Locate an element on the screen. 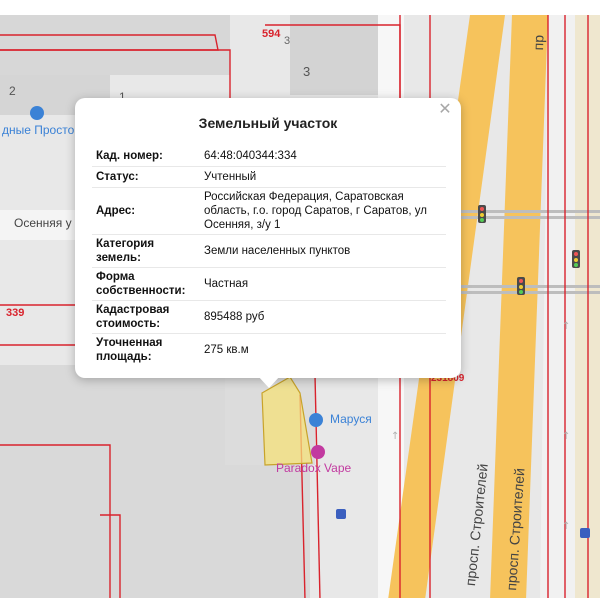  row-value: Частная is located at coordinates (323, 284).